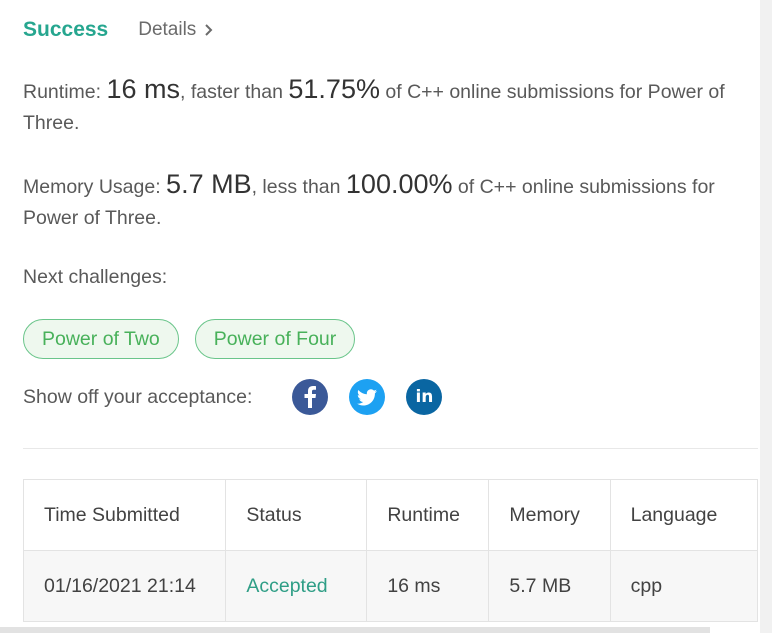 This screenshot has height=633, width=772. What do you see at coordinates (118, 30) in the screenshot?
I see `result-header: Success Details` at bounding box center [118, 30].